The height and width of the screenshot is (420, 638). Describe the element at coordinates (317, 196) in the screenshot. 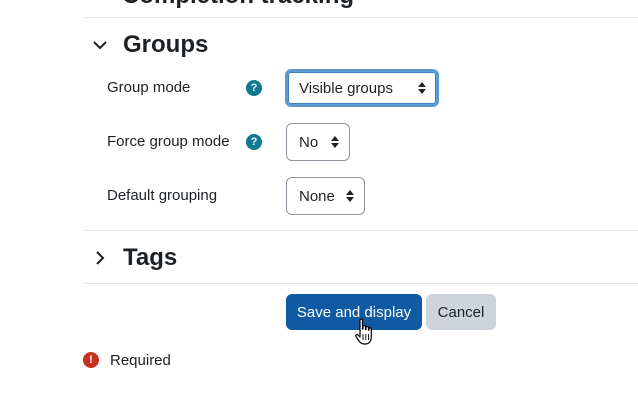

I see `default-grouping-value: None` at that location.